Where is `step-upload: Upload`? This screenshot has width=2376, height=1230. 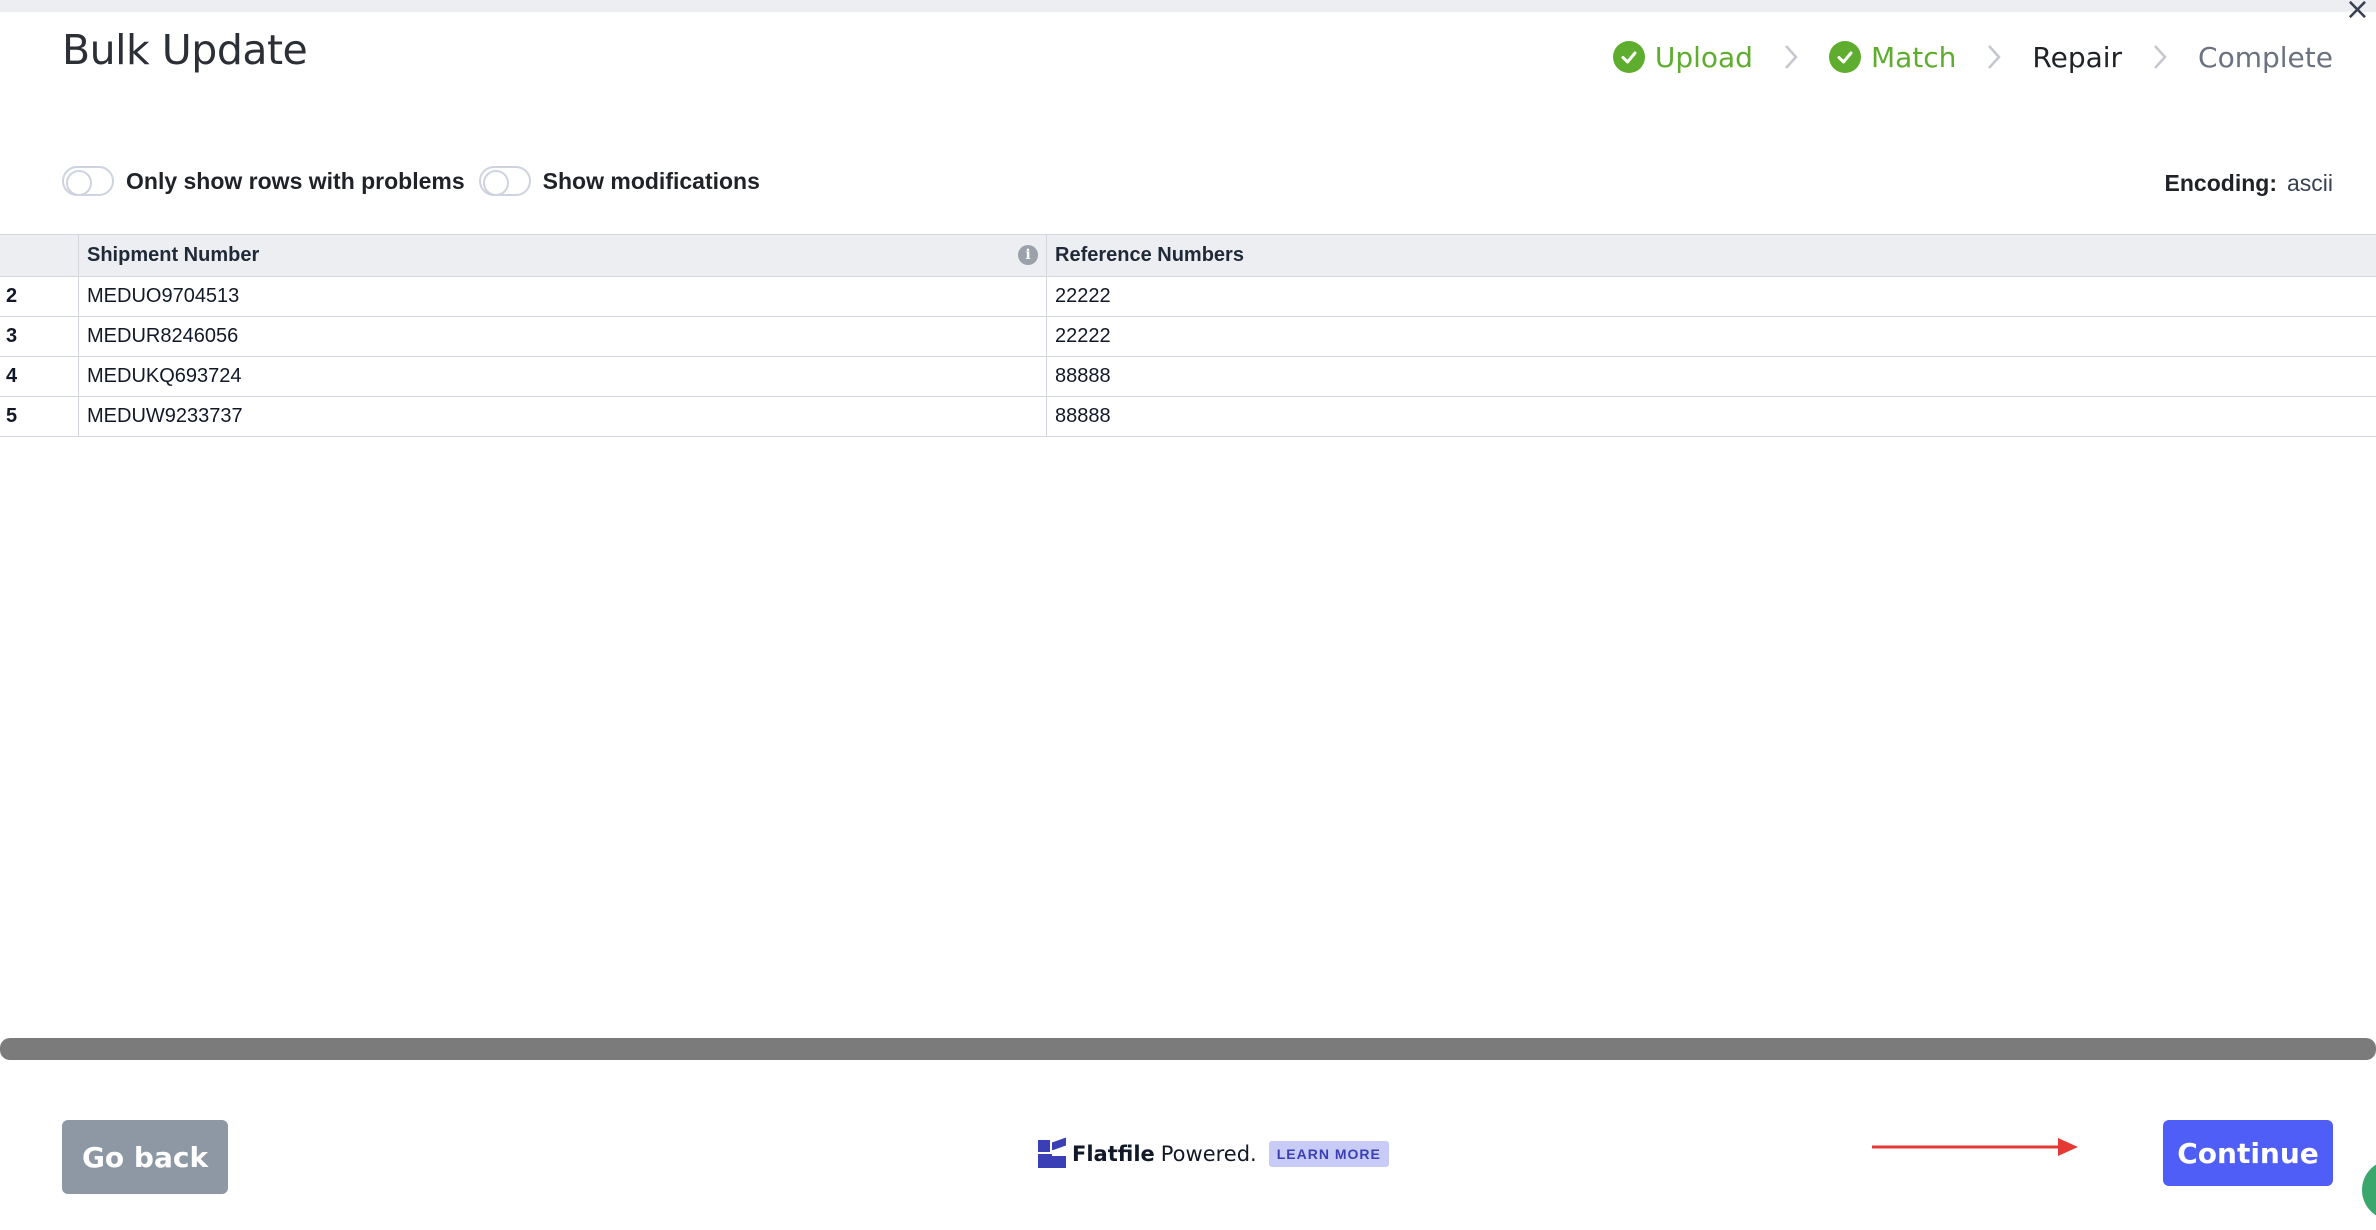
step-upload: Upload is located at coordinates (1682, 57).